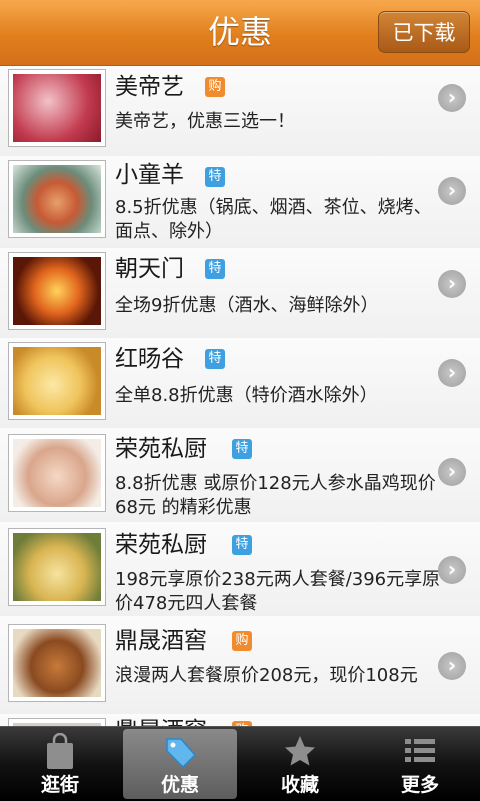 The width and height of the screenshot is (480, 801). I want to click on deal-row: 荣苑私厨 特 8.8折优惠 或原价128元人参水晶鸡现价68元 的精彩优惠 ›, so click(240, 475).